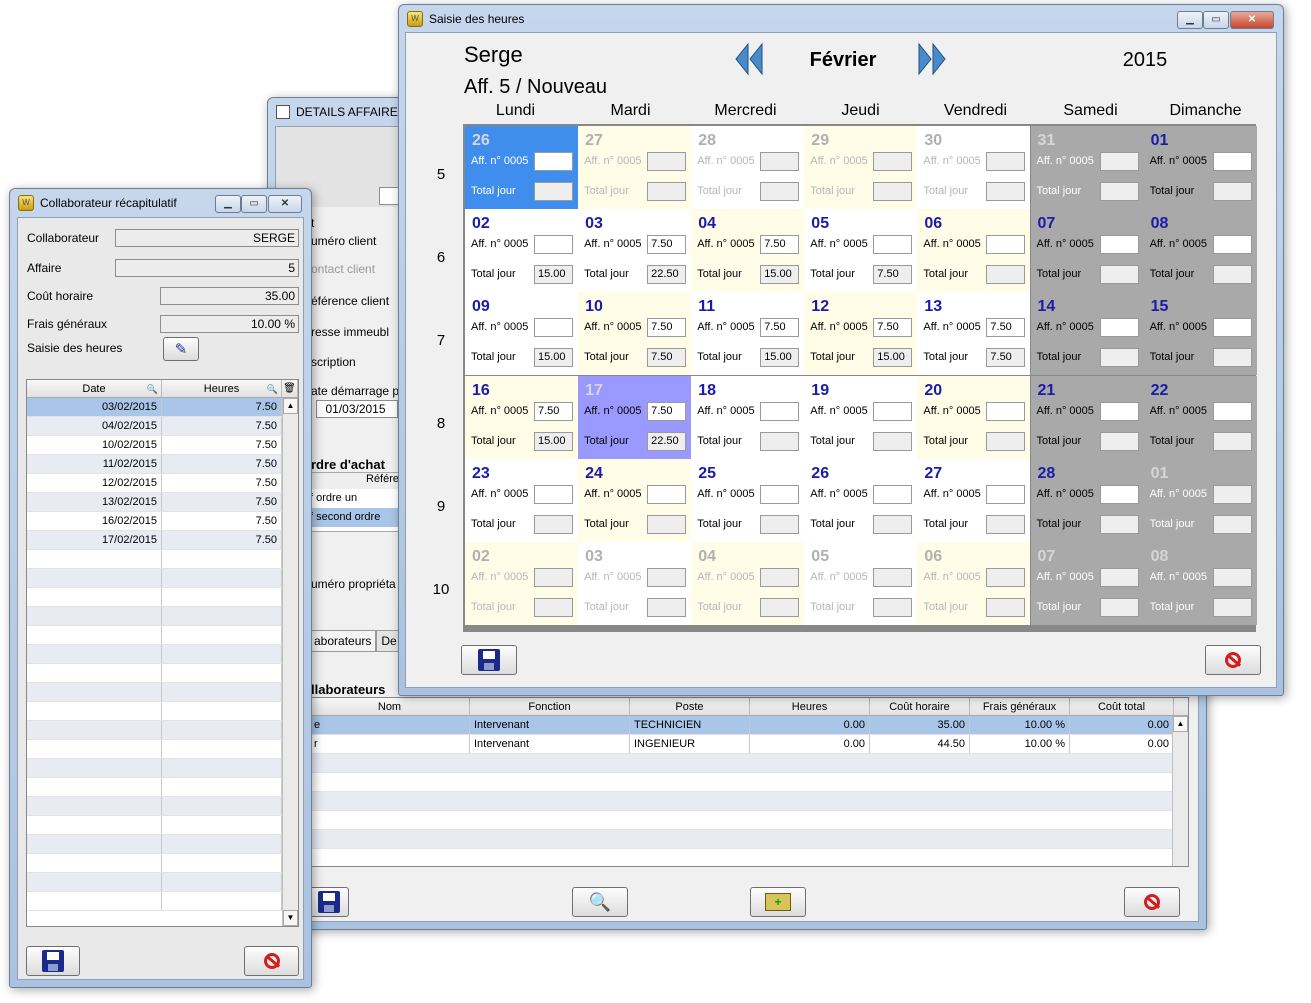 The height and width of the screenshot is (1003, 1311). What do you see at coordinates (861, 334) in the screenshot?
I see `calendar-day-cell: 12 Aff. n° 0005 7.50 Total jour 15.00` at bounding box center [861, 334].